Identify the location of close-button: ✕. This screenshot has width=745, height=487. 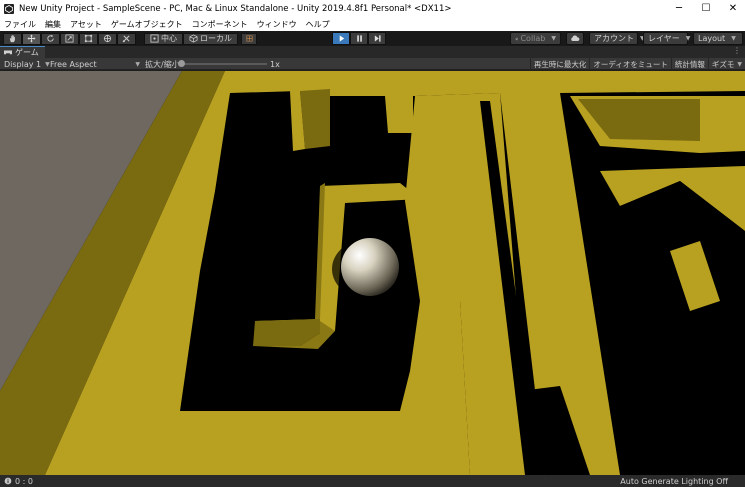
(730, 8).